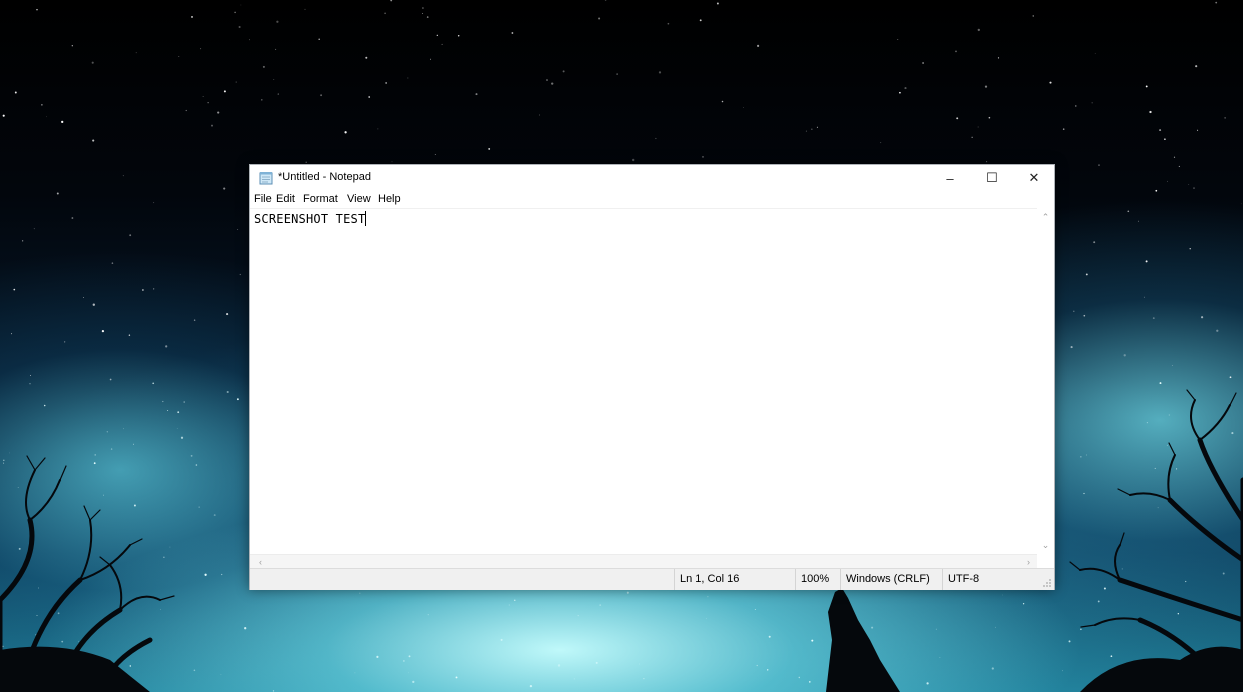 The height and width of the screenshot is (692, 1243). Describe the element at coordinates (320, 199) in the screenshot. I see `menu-format: Format` at that location.